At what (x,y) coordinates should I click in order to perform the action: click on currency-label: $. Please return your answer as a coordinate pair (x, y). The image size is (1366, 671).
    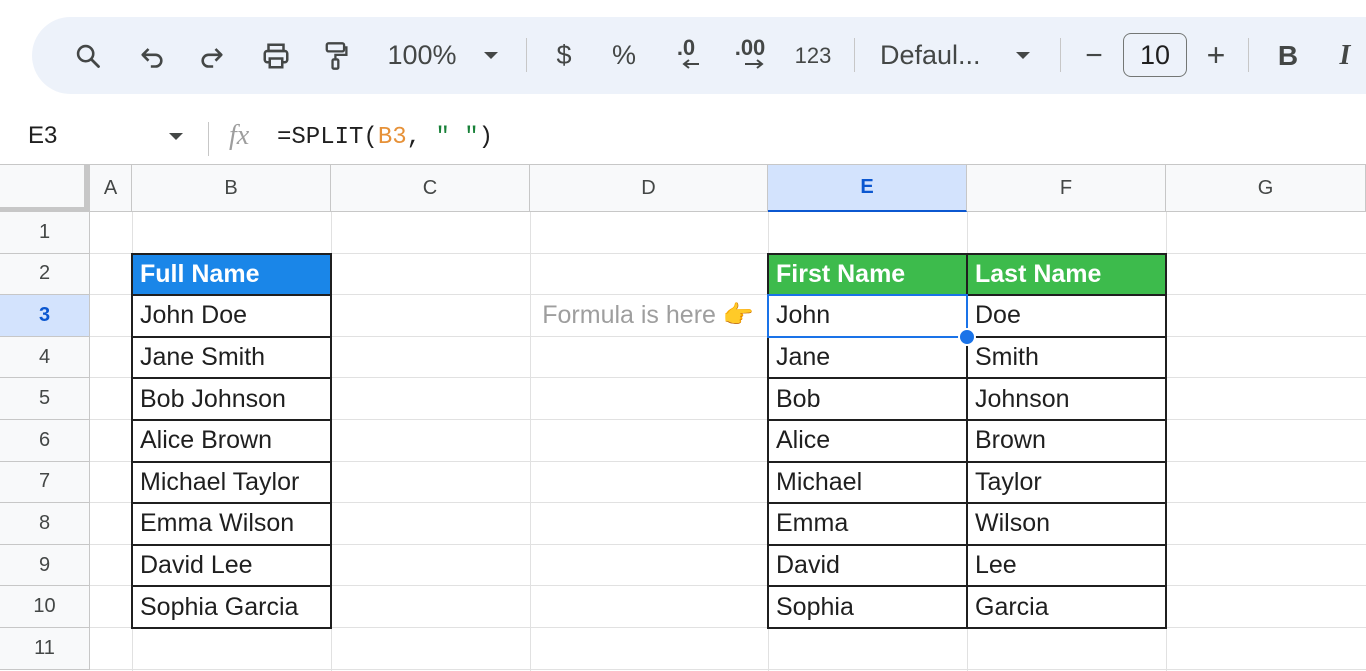
    Looking at the image, I should click on (564, 55).